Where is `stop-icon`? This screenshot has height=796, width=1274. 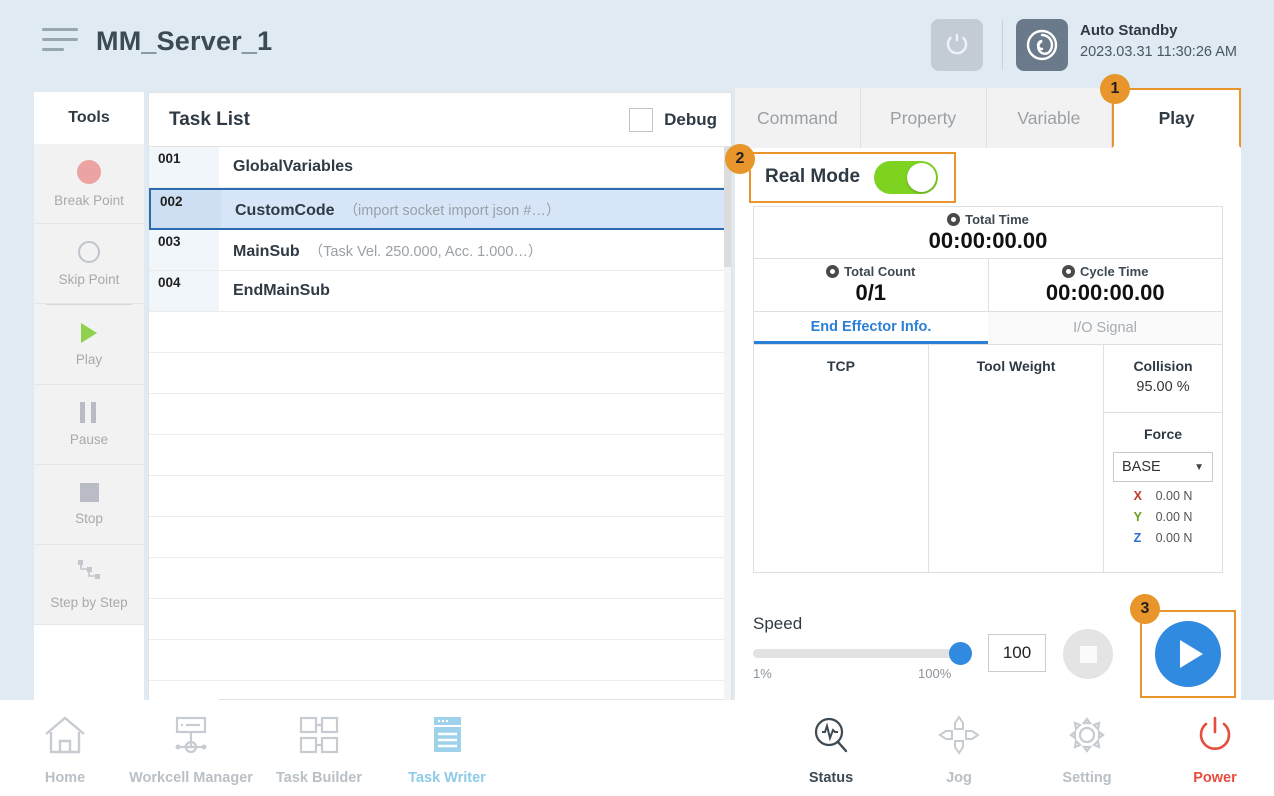 stop-icon is located at coordinates (89, 492).